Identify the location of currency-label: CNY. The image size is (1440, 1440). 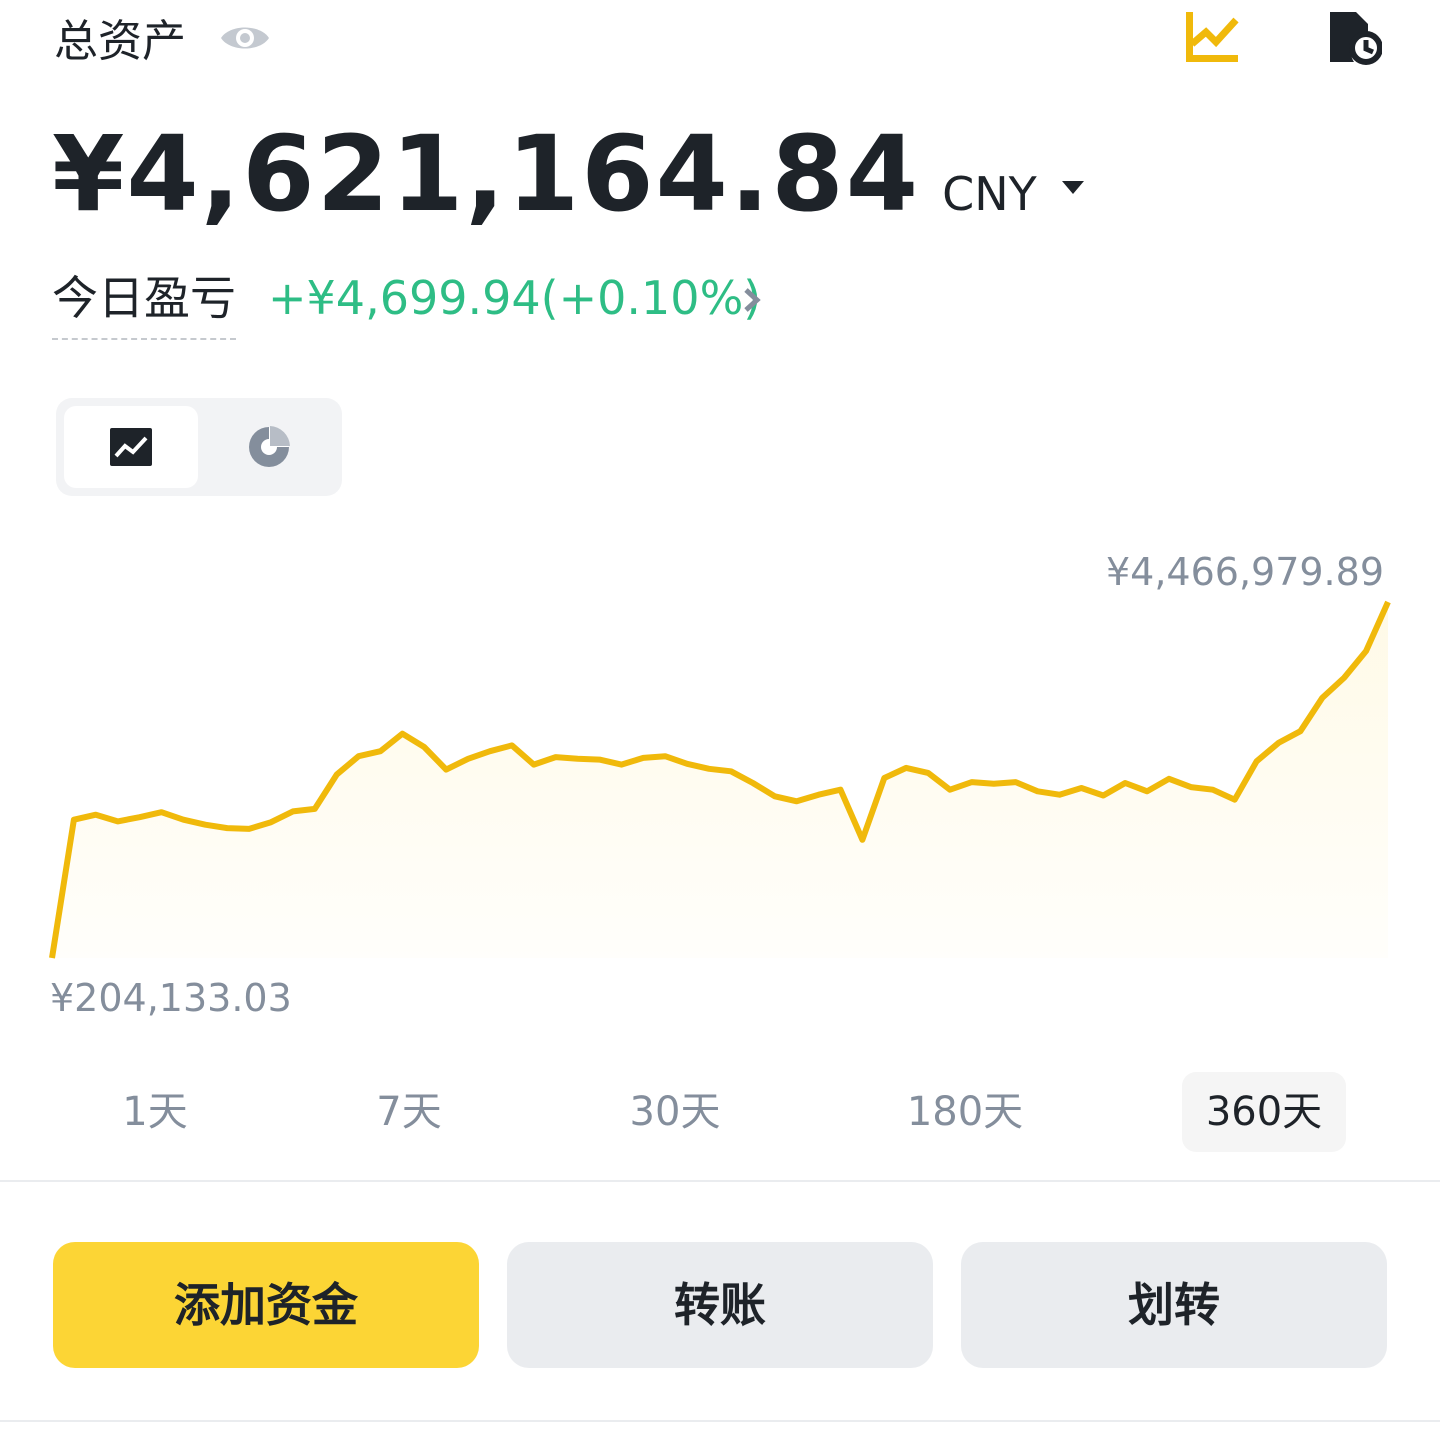
(989, 194).